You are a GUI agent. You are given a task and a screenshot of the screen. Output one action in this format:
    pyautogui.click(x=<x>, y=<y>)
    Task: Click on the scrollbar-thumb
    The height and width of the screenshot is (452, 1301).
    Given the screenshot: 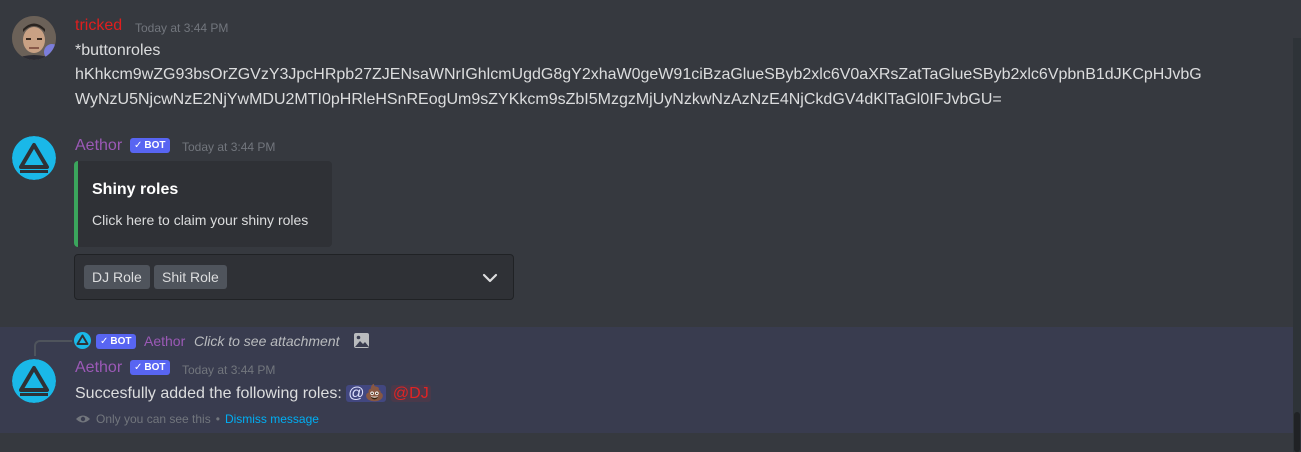 What is the action you would take?
    pyautogui.click(x=1297, y=432)
    